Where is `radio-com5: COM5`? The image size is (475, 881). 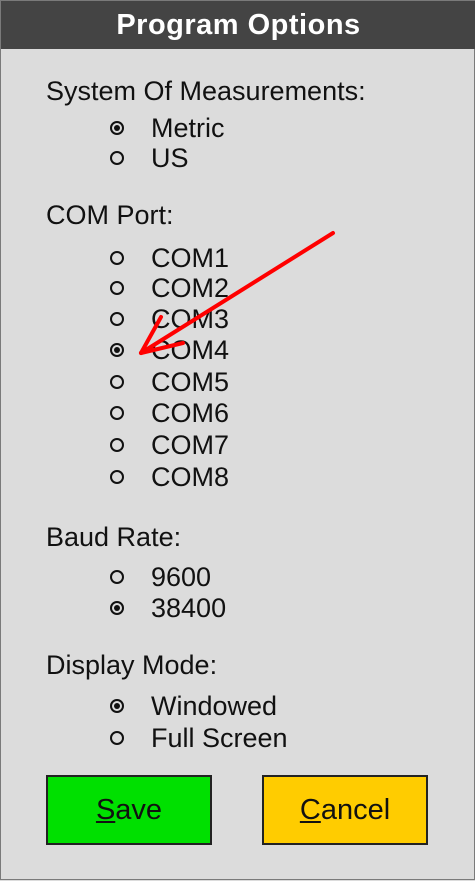 radio-com5: COM5 is located at coordinates (169, 382).